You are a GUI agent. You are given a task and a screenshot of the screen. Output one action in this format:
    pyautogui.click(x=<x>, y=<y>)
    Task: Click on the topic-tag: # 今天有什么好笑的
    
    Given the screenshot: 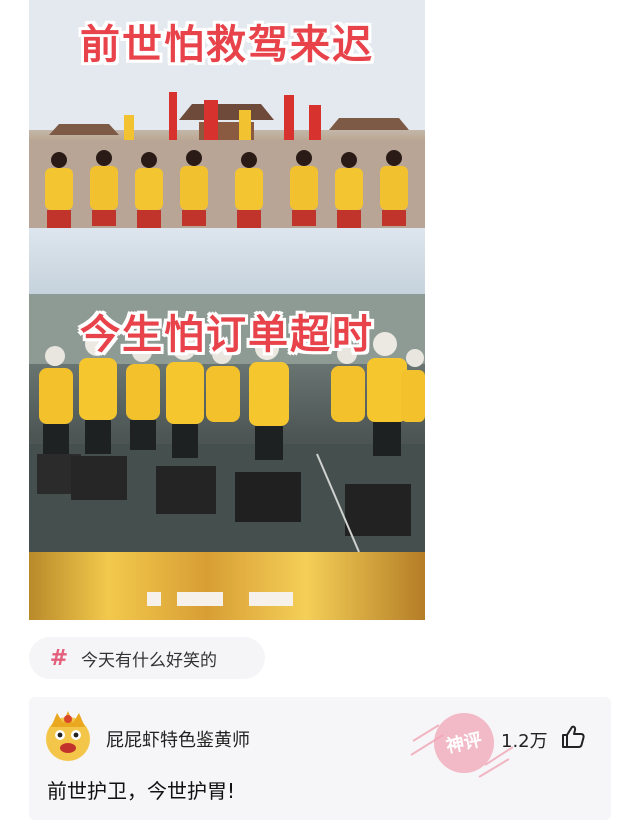 What is the action you would take?
    pyautogui.click(x=147, y=658)
    